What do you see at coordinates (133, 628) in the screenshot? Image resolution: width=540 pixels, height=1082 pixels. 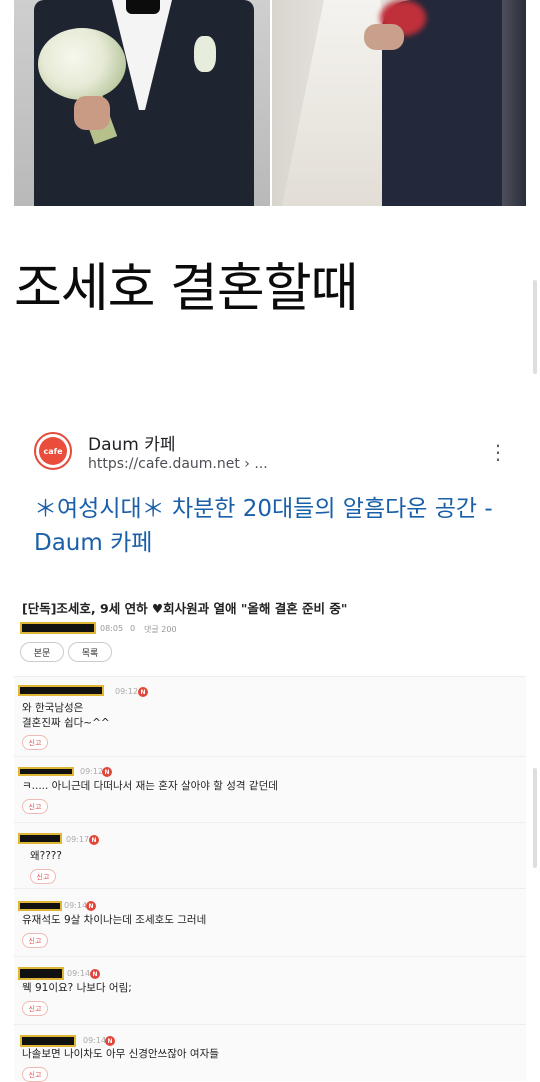 I see `post-views: 0` at bounding box center [133, 628].